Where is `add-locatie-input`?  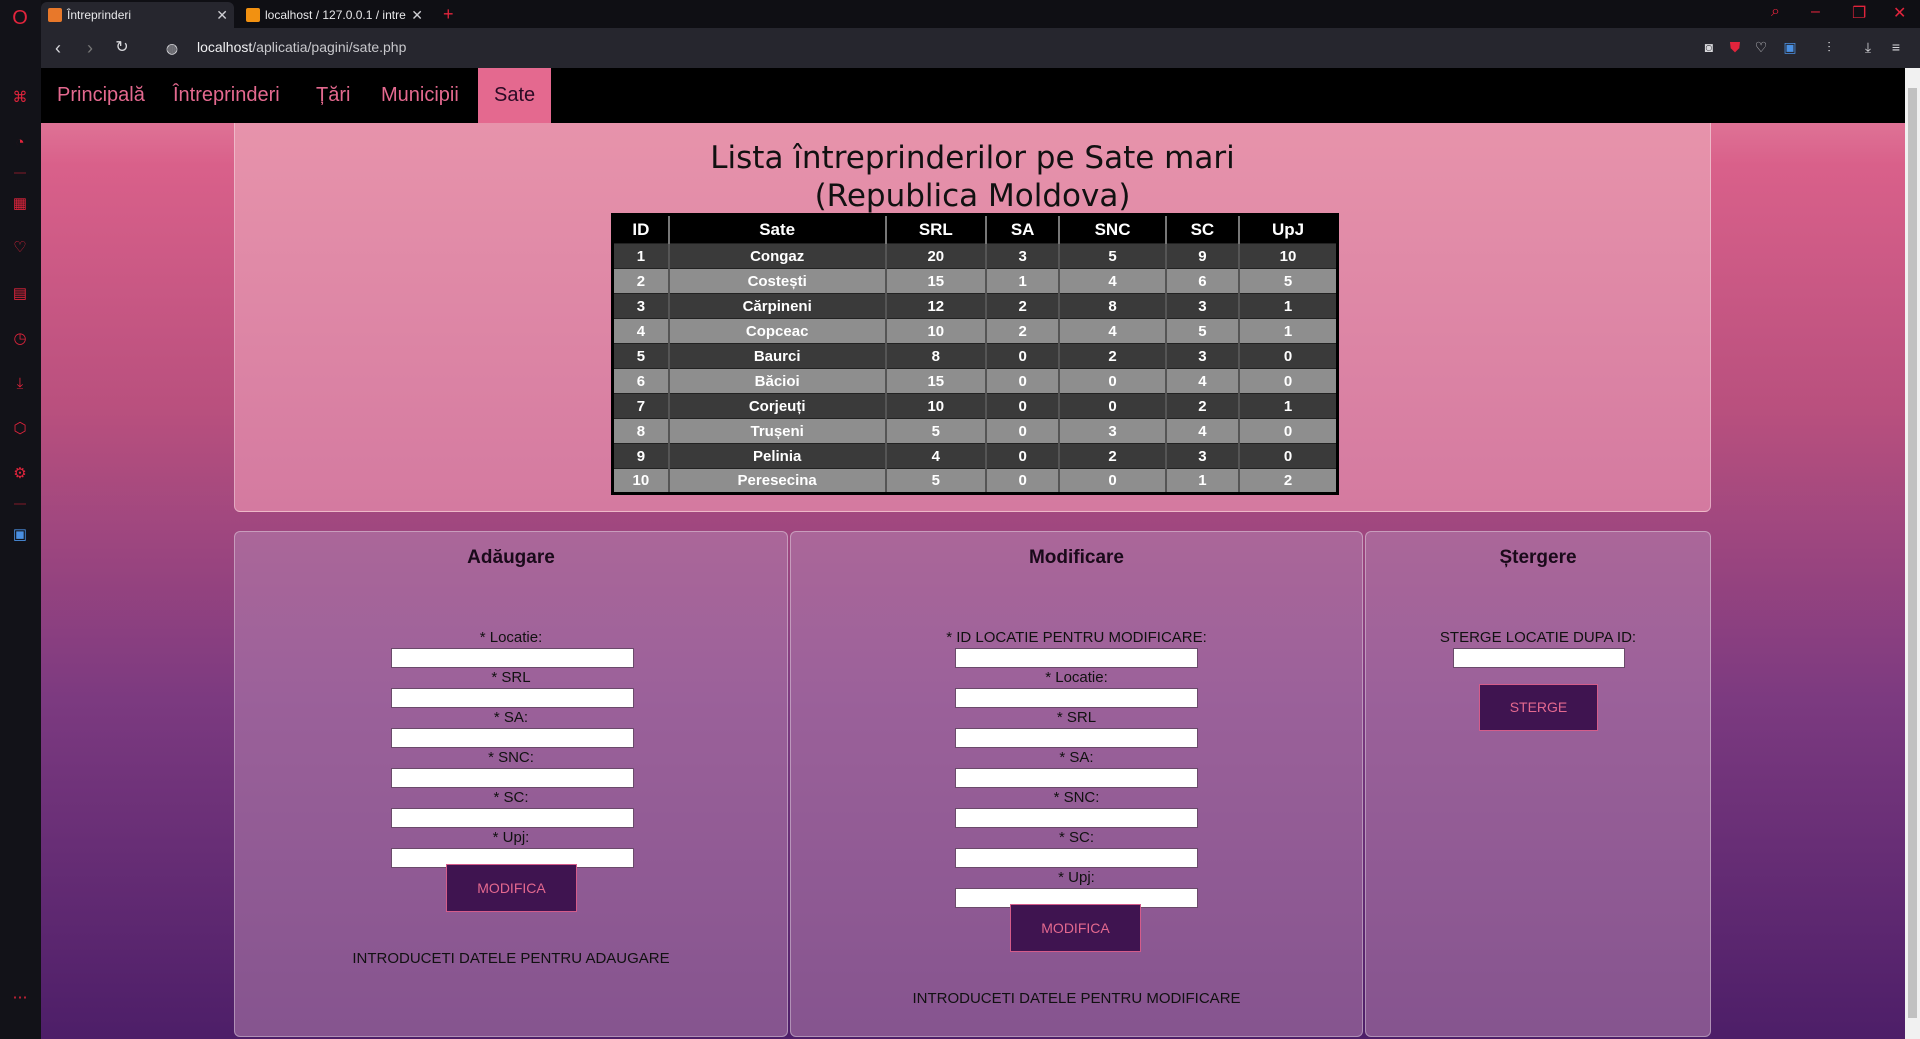 add-locatie-input is located at coordinates (512, 658).